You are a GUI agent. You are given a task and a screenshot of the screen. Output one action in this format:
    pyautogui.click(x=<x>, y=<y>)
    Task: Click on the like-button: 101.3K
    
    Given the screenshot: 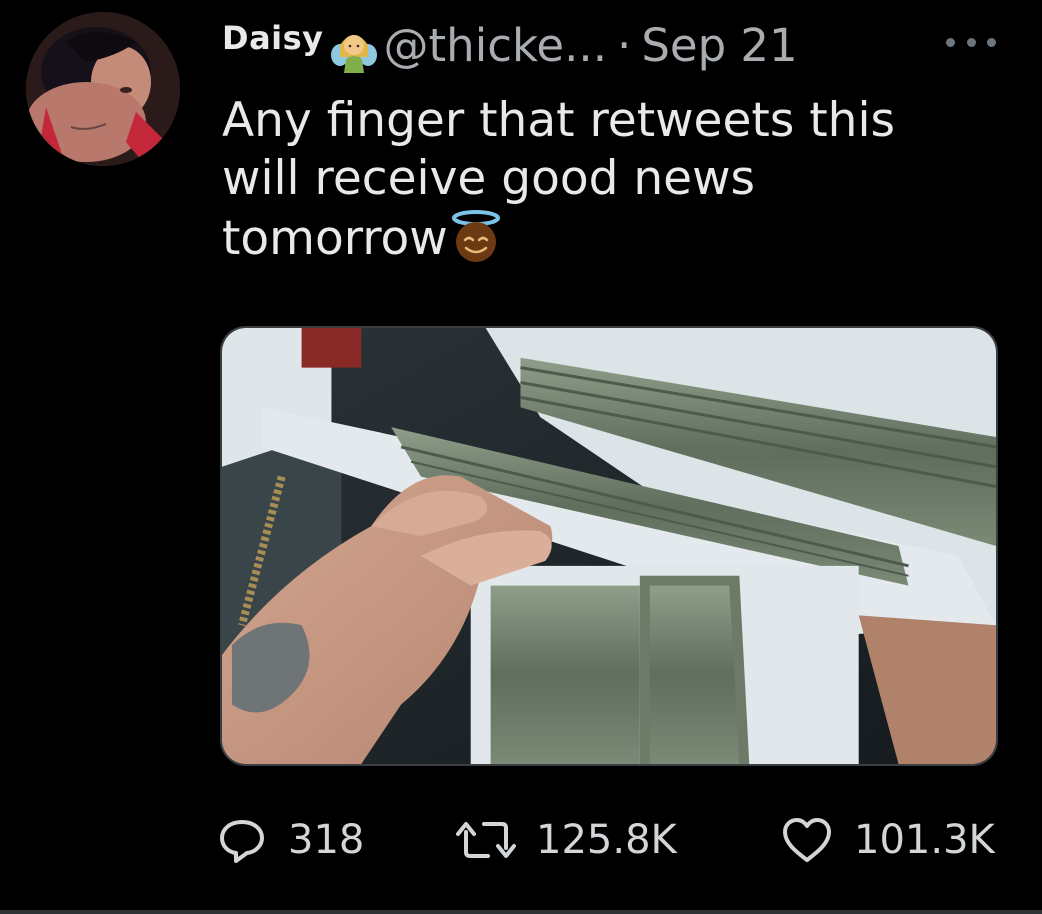 What is the action you would take?
    pyautogui.click(x=887, y=840)
    